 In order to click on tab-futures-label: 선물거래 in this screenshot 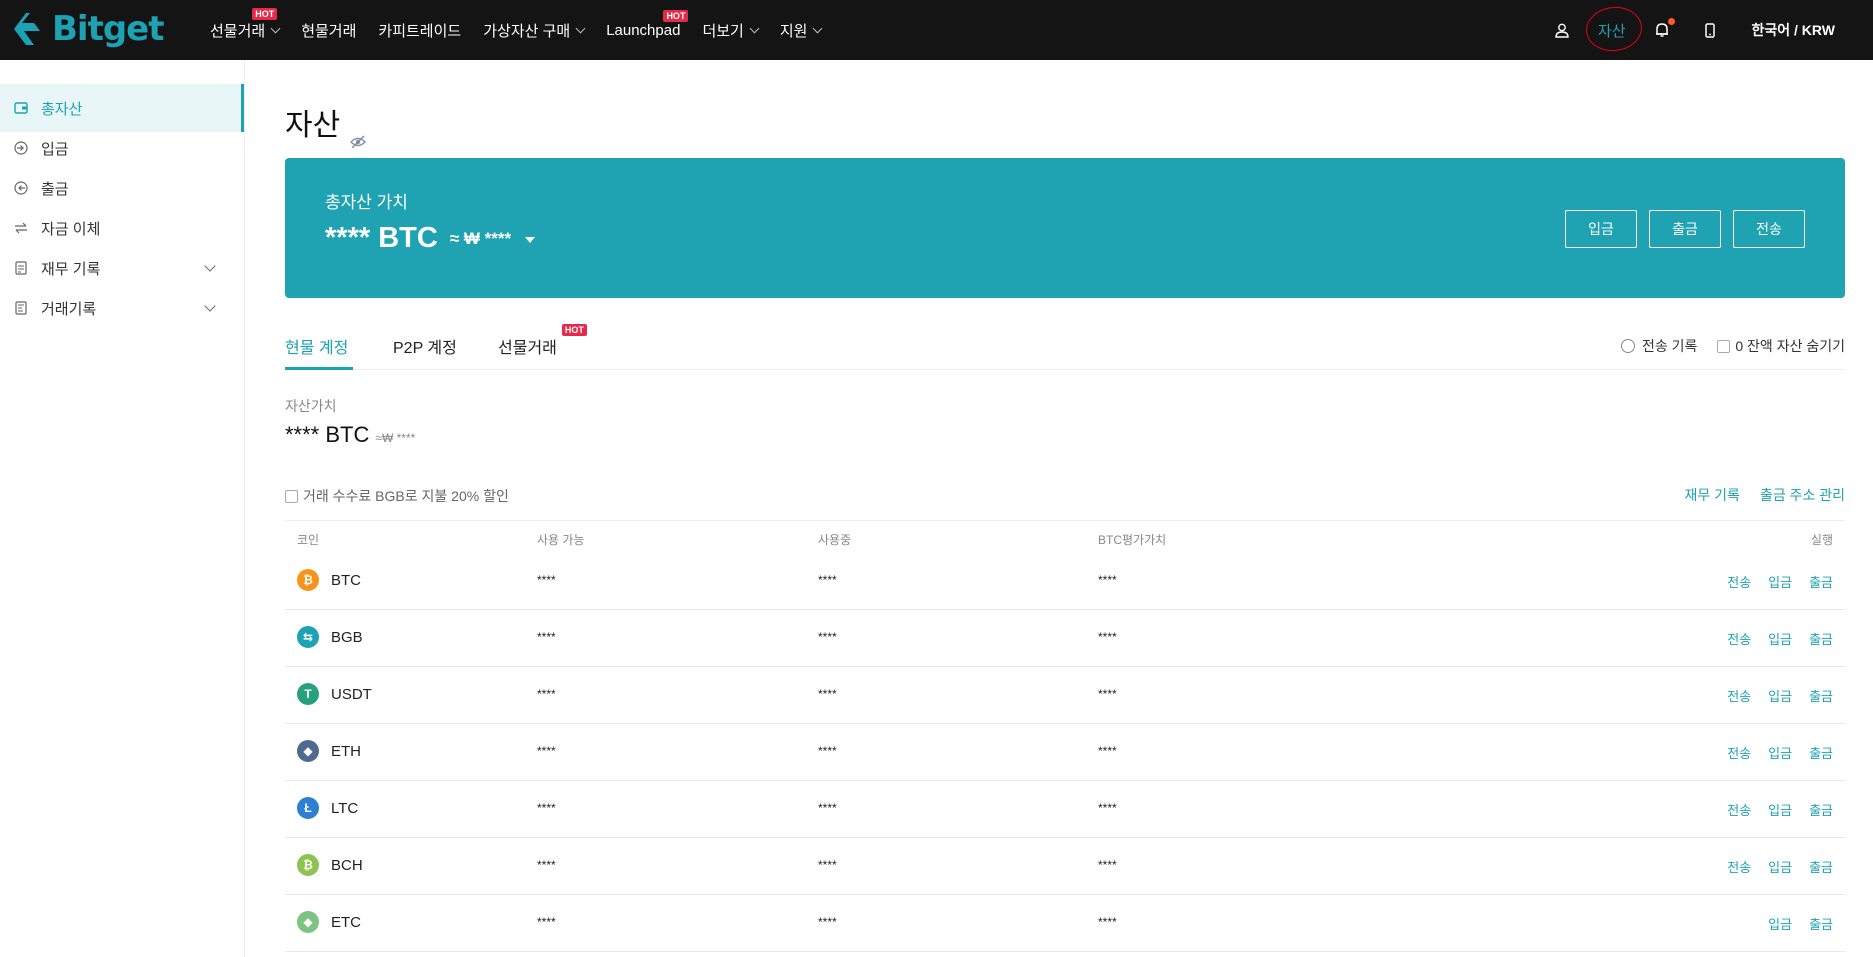, I will do `click(527, 348)`.